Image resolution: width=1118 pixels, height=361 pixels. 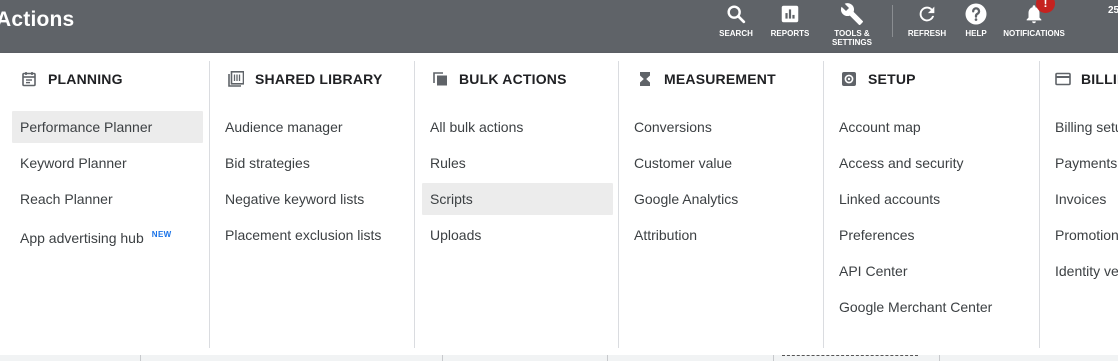 I want to click on wrench-icon, so click(x=852, y=14).